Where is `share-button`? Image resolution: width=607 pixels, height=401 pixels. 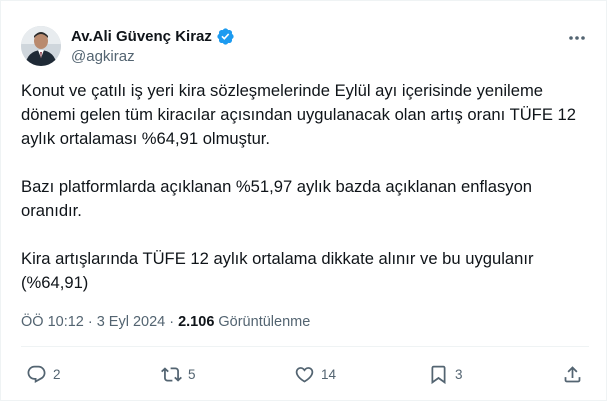
share-button is located at coordinates (572, 374).